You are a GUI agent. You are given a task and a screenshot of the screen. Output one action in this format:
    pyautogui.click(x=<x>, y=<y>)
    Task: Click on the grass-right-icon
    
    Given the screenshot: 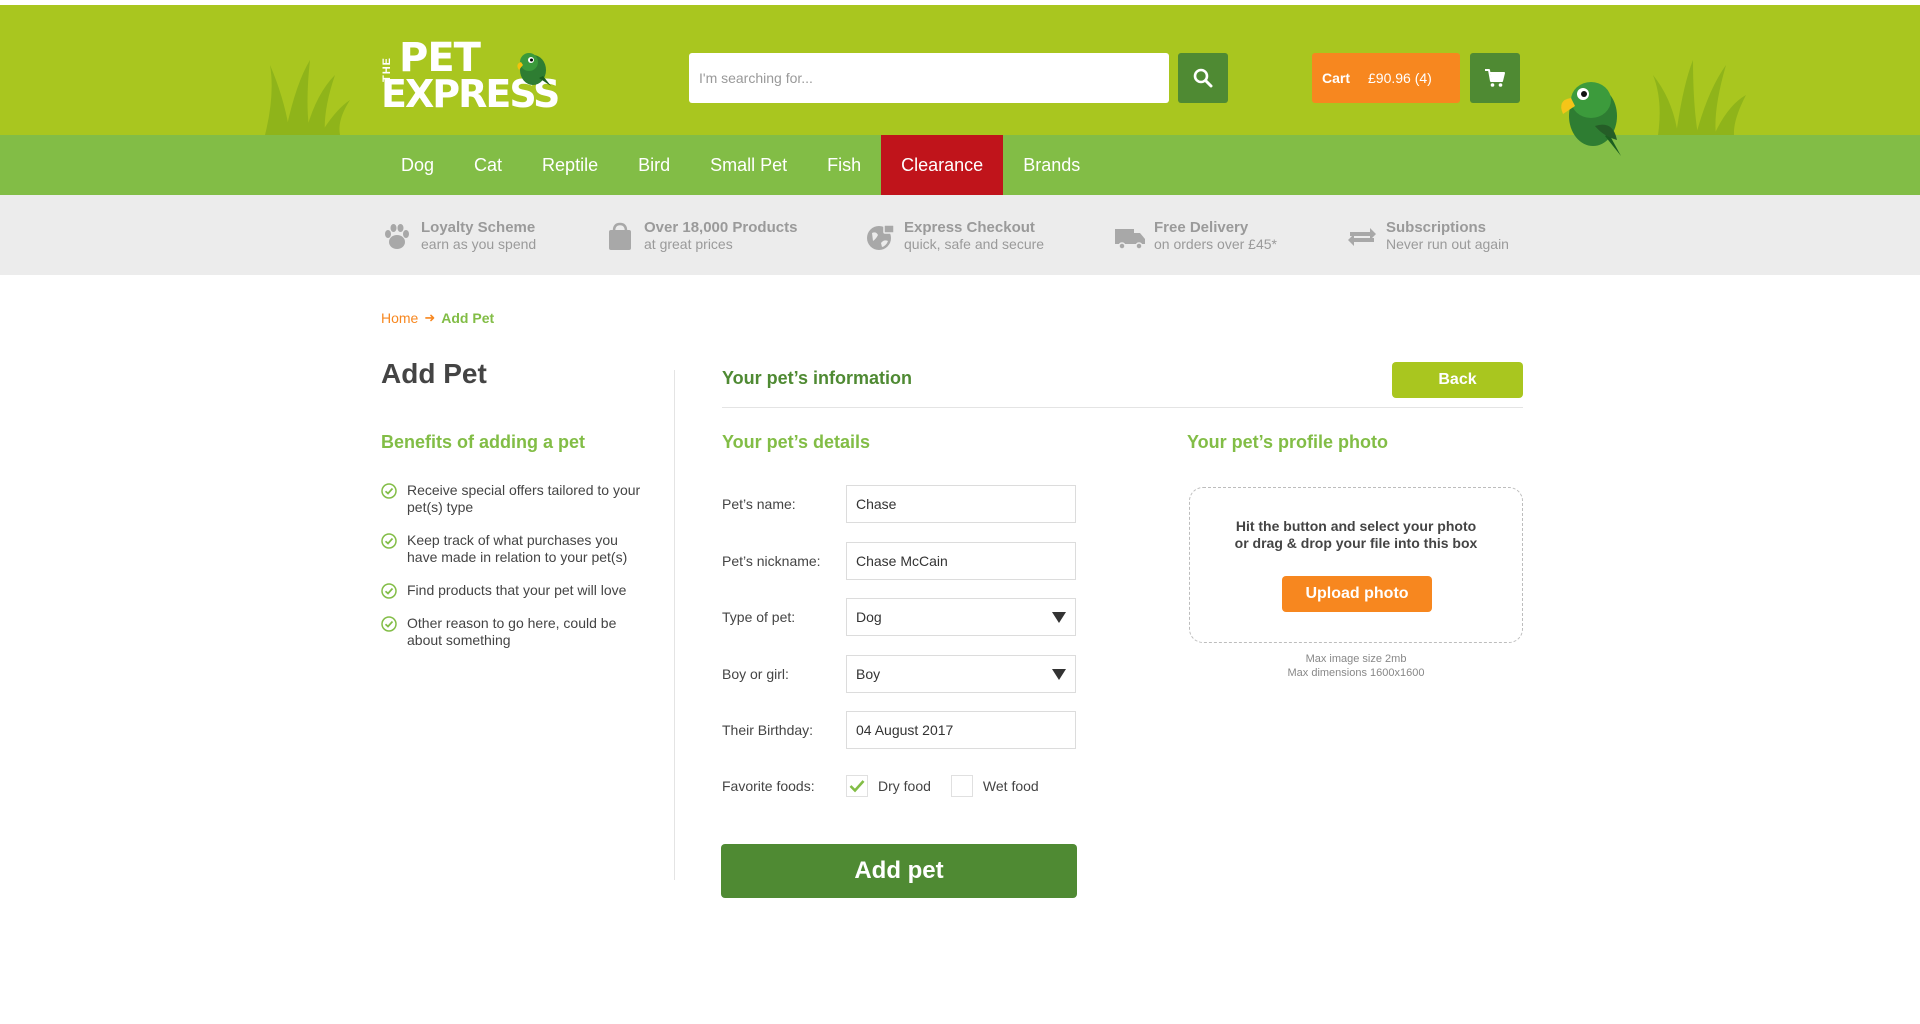 What is the action you would take?
    pyautogui.click(x=1699, y=97)
    